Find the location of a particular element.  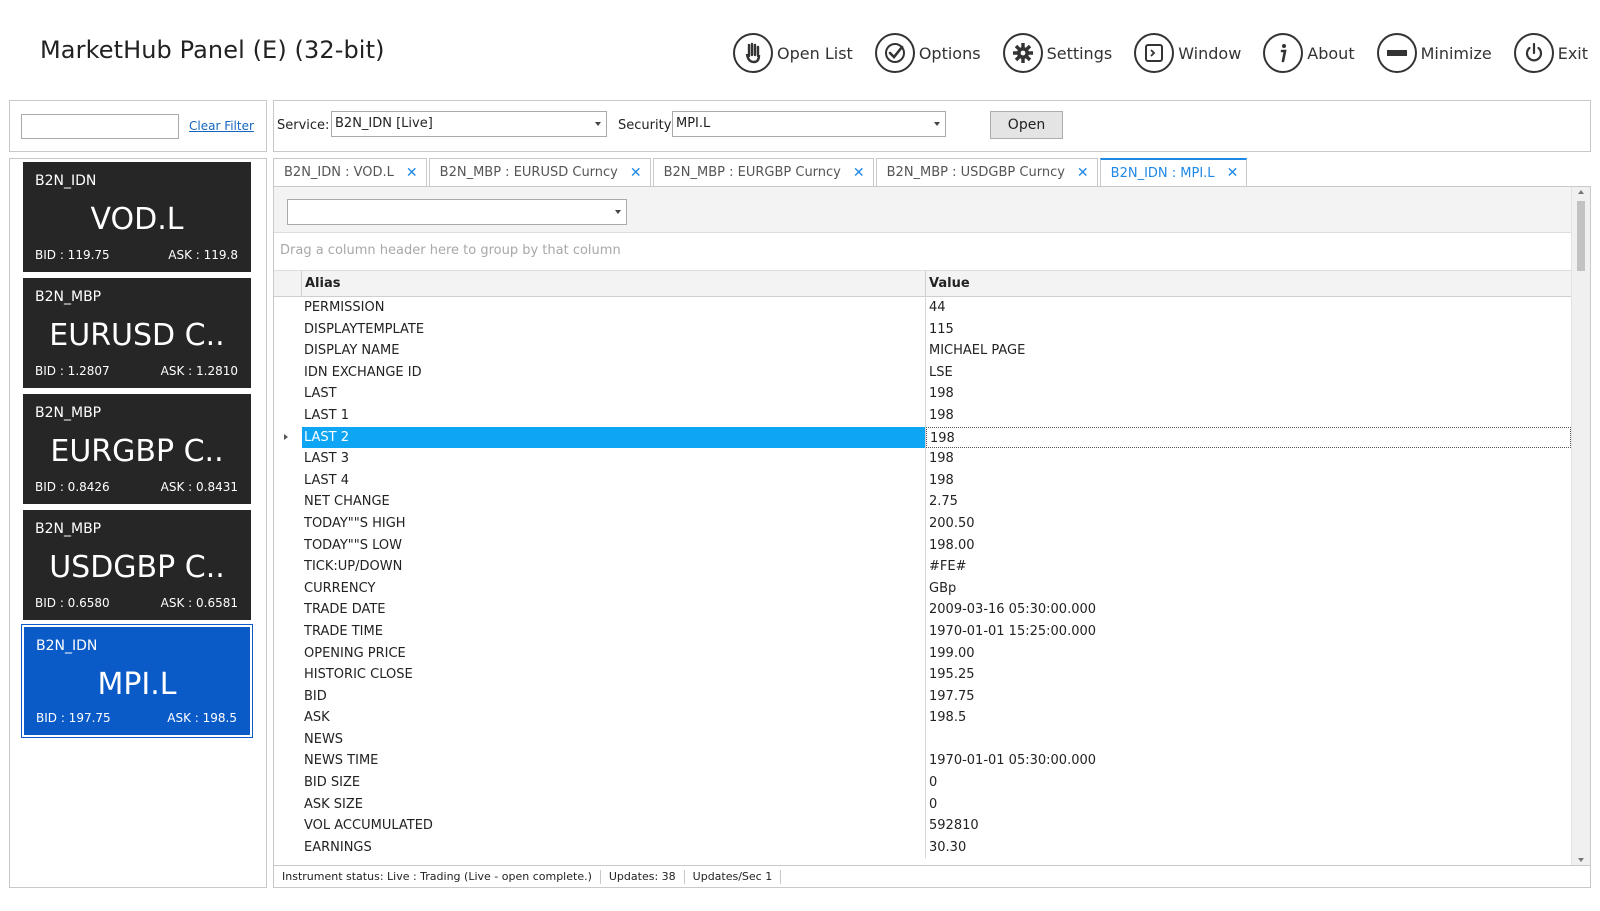

table-row: TRADE DATE 2009-03-16 05:30:00.000 is located at coordinates (922, 610).